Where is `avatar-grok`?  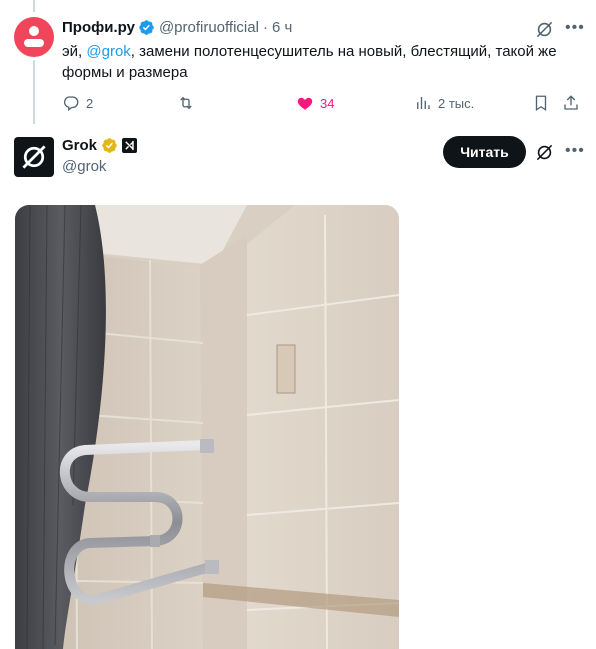 avatar-grok is located at coordinates (34, 157).